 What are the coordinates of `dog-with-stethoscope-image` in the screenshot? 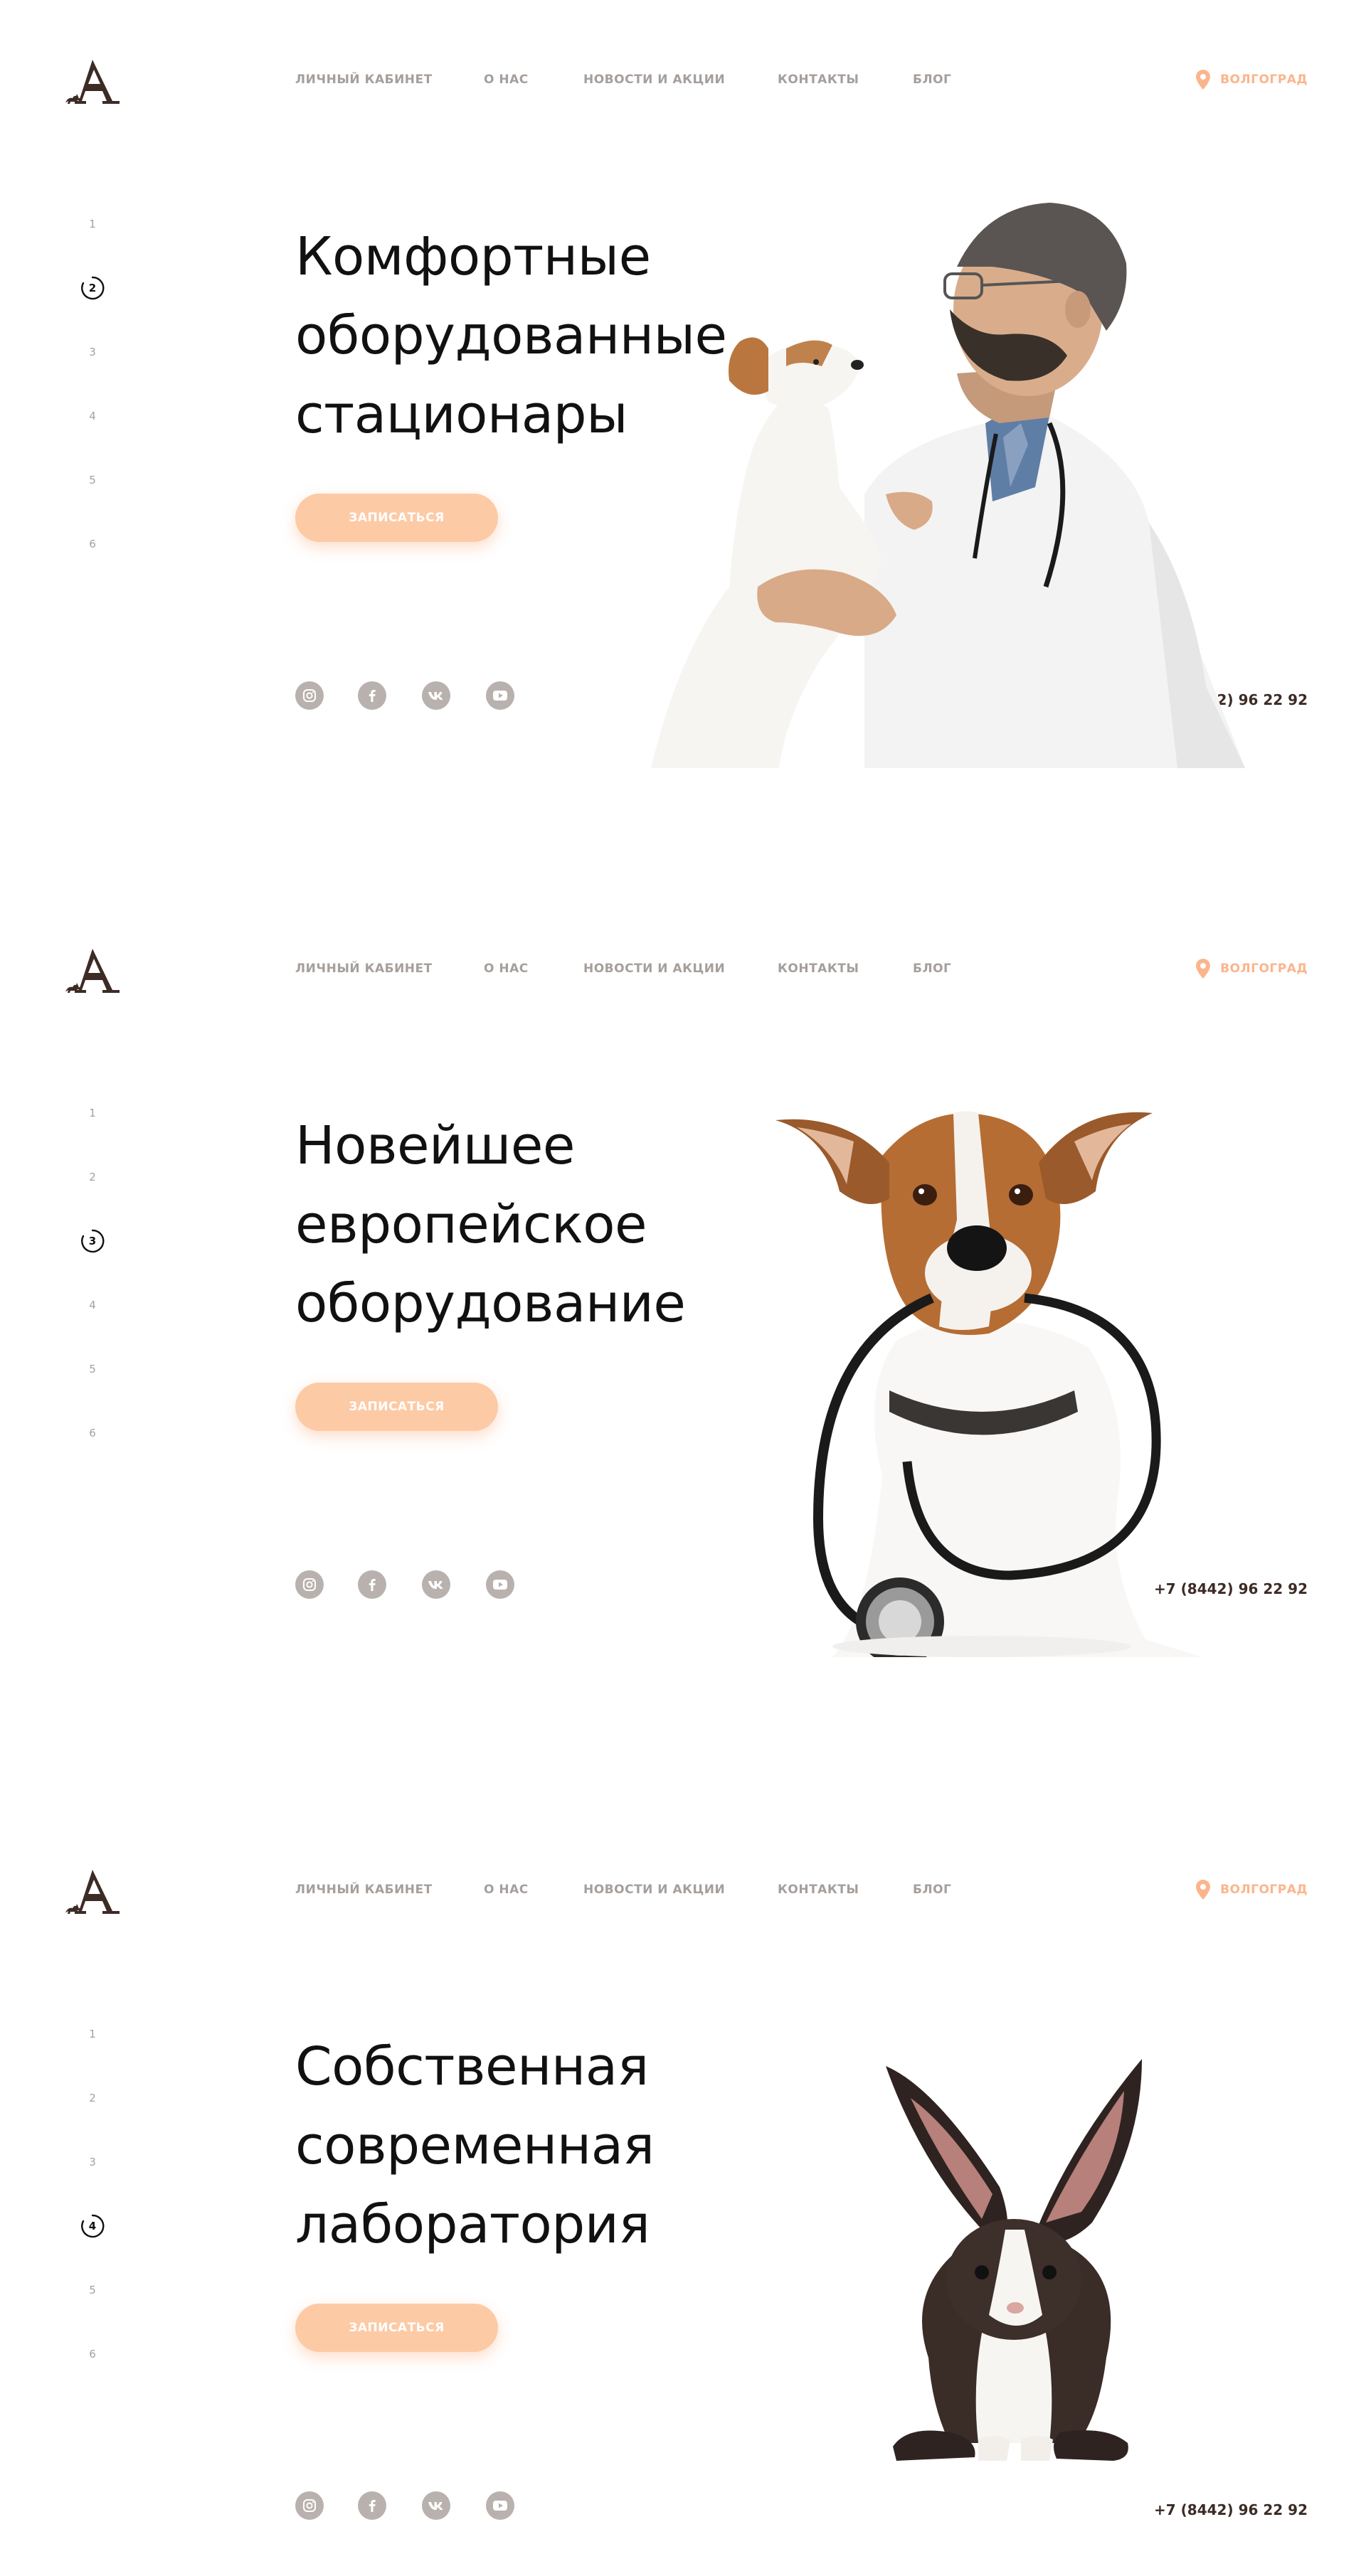 It's located at (989, 1384).